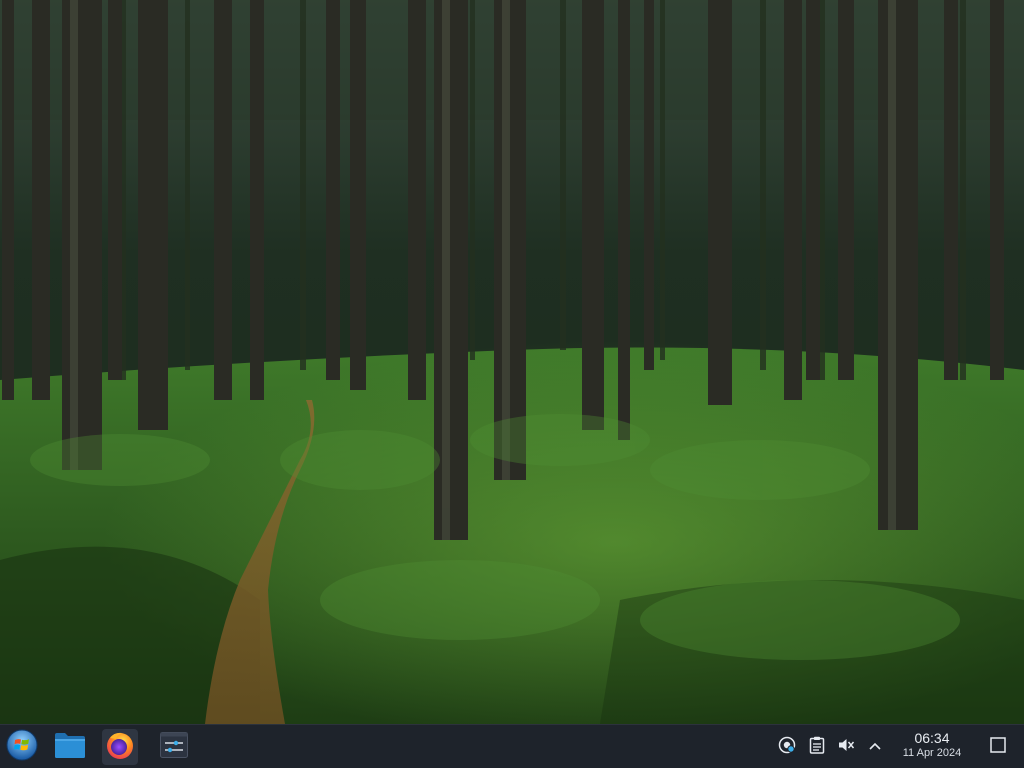 This screenshot has height=768, width=1024. I want to click on folder-icon, so click(70, 747).